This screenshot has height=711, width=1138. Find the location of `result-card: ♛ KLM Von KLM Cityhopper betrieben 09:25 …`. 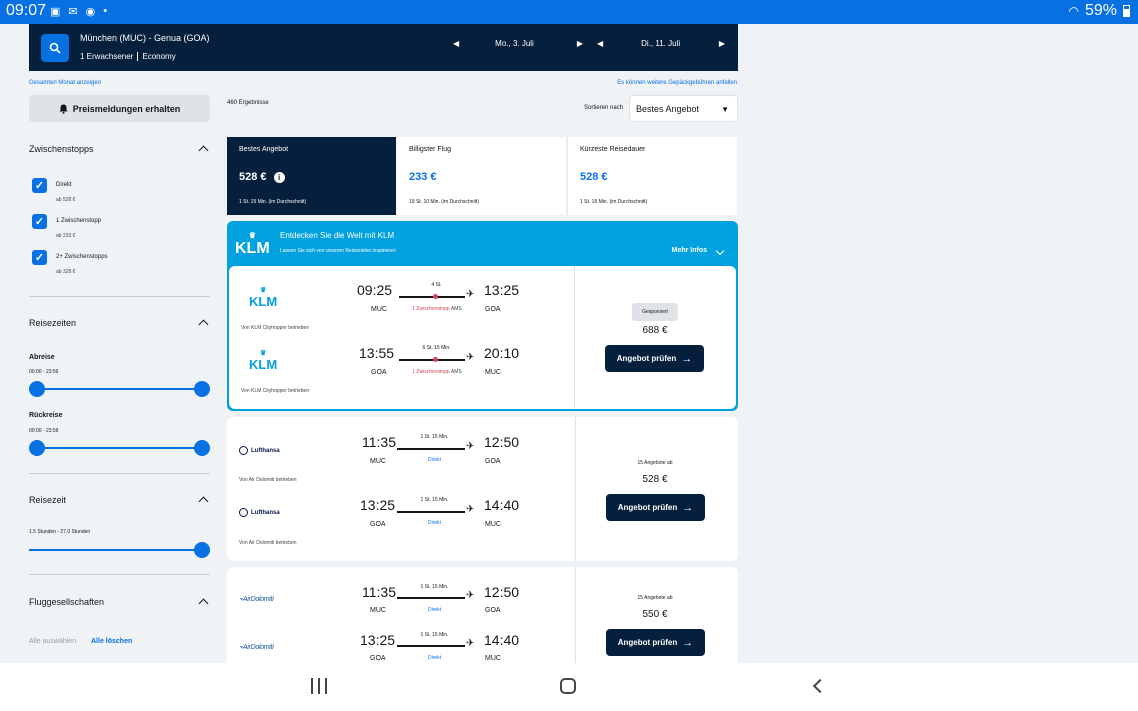

result-card: ♛ KLM Von KLM Cityhopper betrieben 09:25 … is located at coordinates (482, 337).